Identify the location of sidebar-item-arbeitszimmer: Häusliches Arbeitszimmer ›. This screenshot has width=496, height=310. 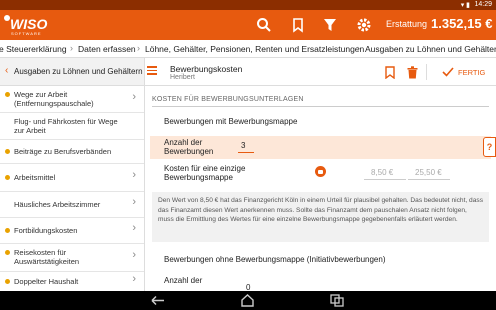
(72, 205).